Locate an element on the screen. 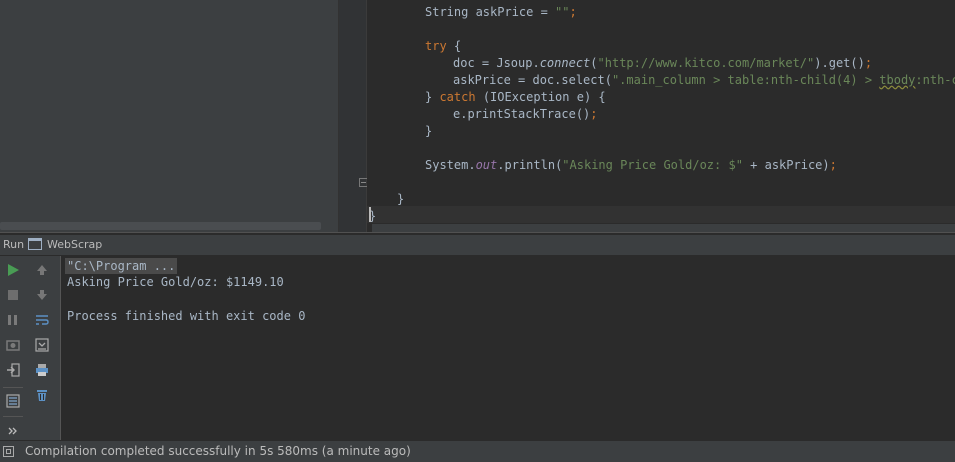 This screenshot has width=955, height=462. code-line: String askPrice = ""; is located at coordinates (501, 12).